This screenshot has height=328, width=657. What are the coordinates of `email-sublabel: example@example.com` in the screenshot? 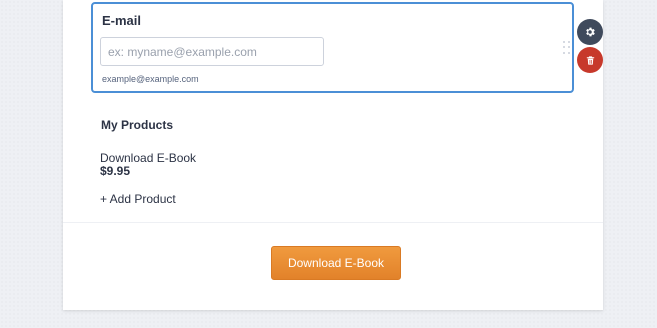 It's located at (150, 79).